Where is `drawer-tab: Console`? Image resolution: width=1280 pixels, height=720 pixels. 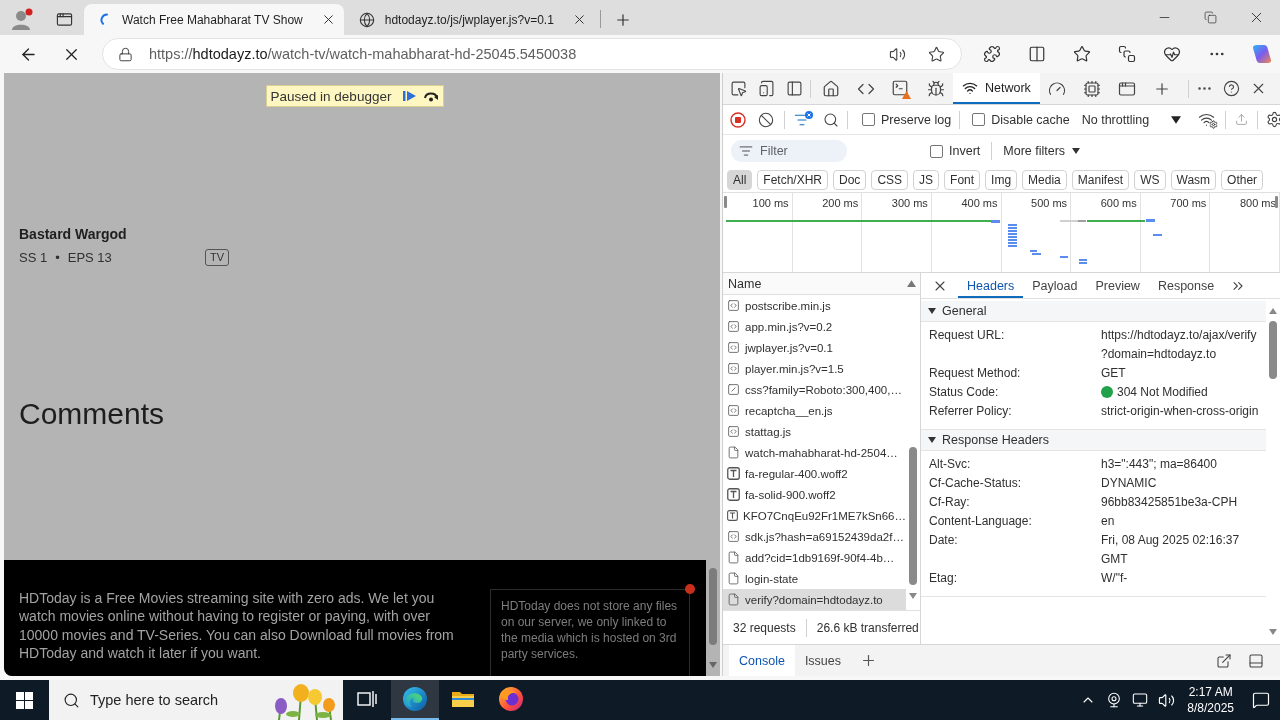
drawer-tab: Console is located at coordinates (762, 660).